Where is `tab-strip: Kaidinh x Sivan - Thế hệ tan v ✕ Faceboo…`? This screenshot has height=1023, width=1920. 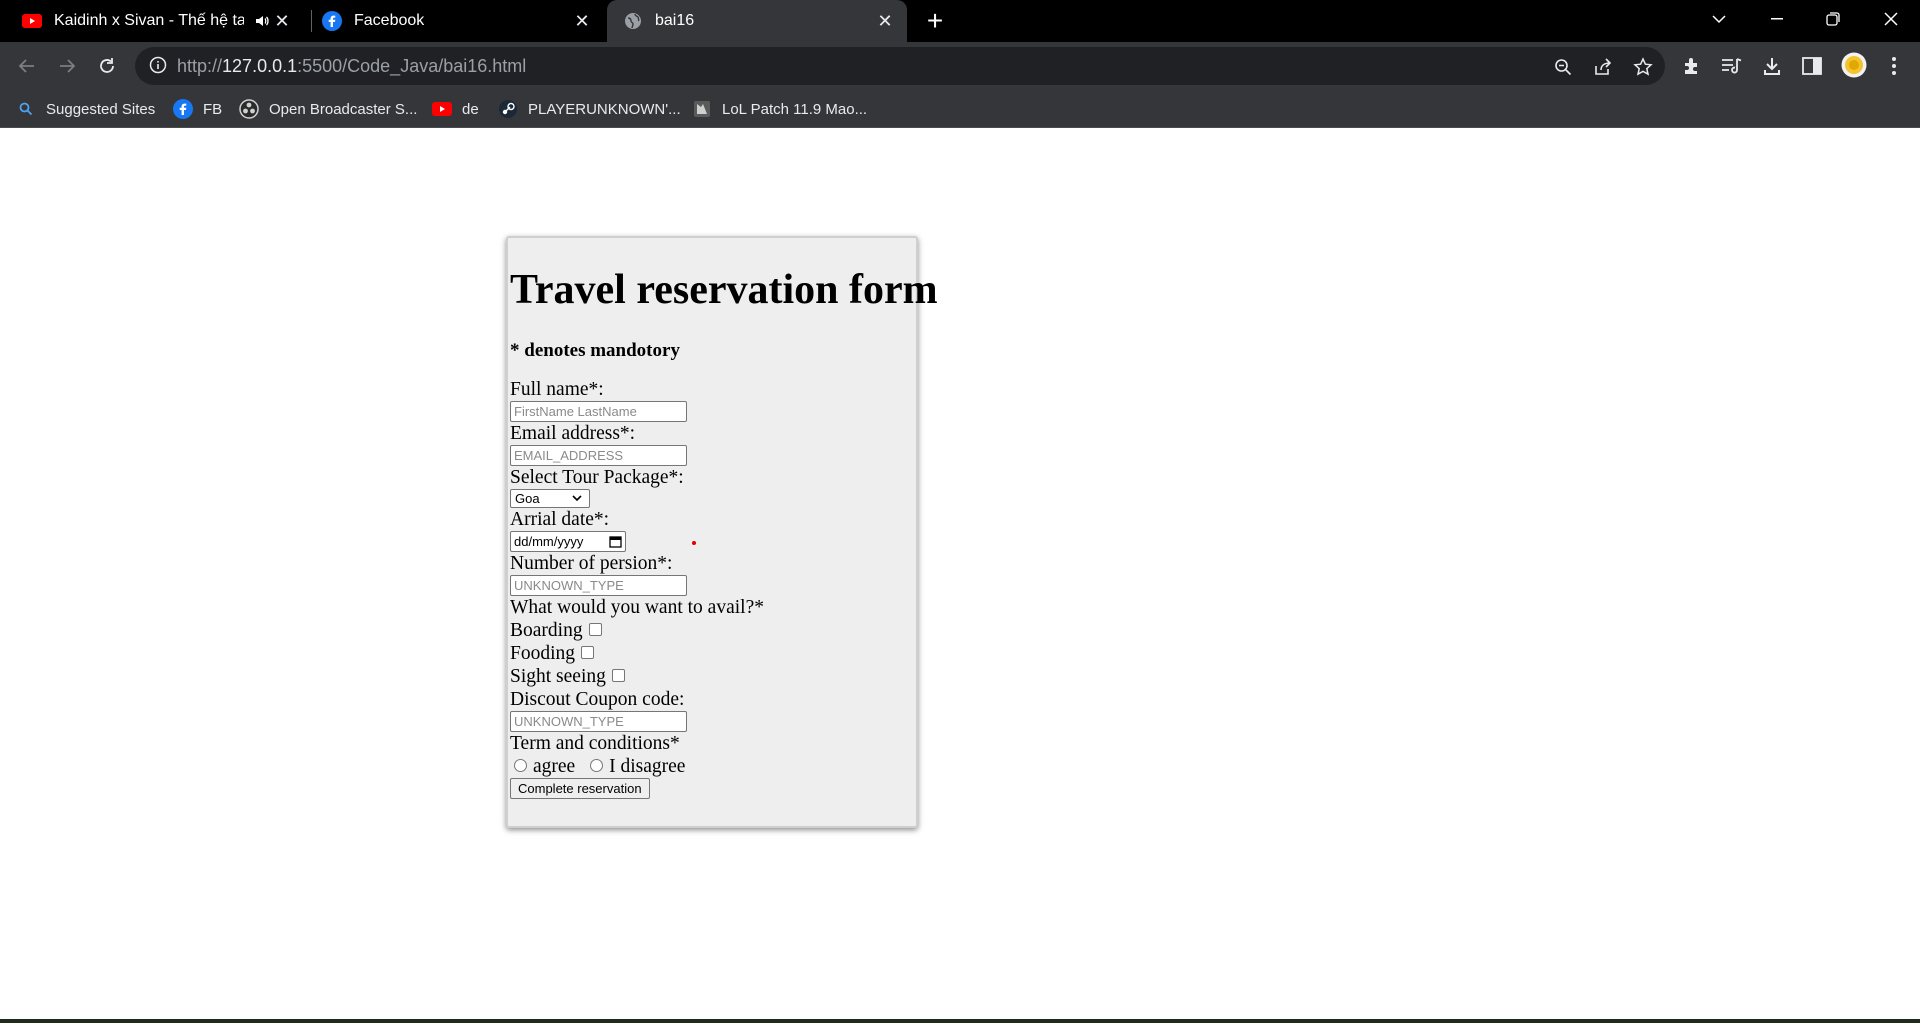
tab-strip: Kaidinh x Sivan - Thế hệ tan v ✕ Faceboo… is located at coordinates (960, 21).